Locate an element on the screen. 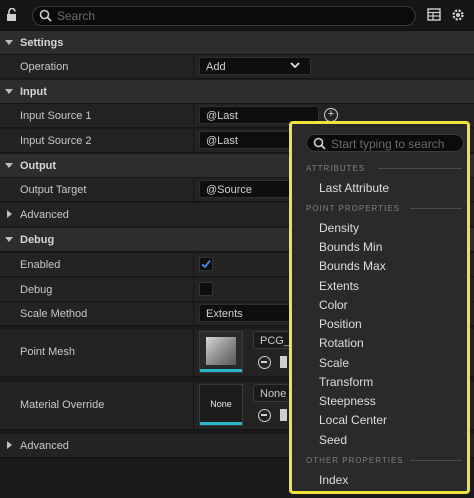 The height and width of the screenshot is (498, 474). details-toolbar: Search is located at coordinates (237, 15).